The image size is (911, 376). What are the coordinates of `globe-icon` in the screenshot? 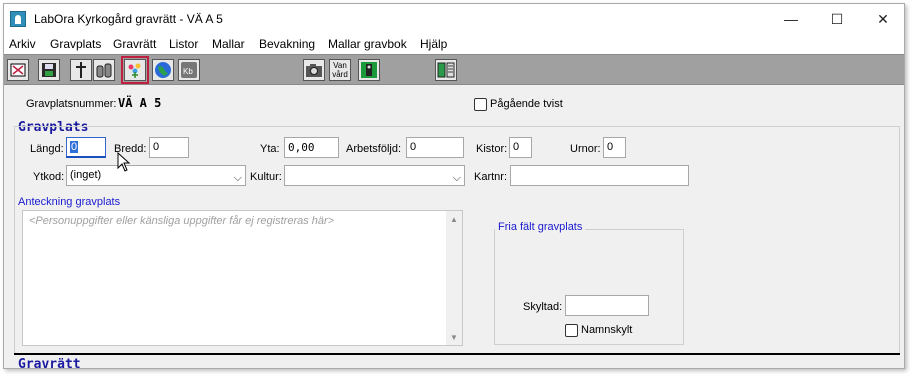 It's located at (163, 70).